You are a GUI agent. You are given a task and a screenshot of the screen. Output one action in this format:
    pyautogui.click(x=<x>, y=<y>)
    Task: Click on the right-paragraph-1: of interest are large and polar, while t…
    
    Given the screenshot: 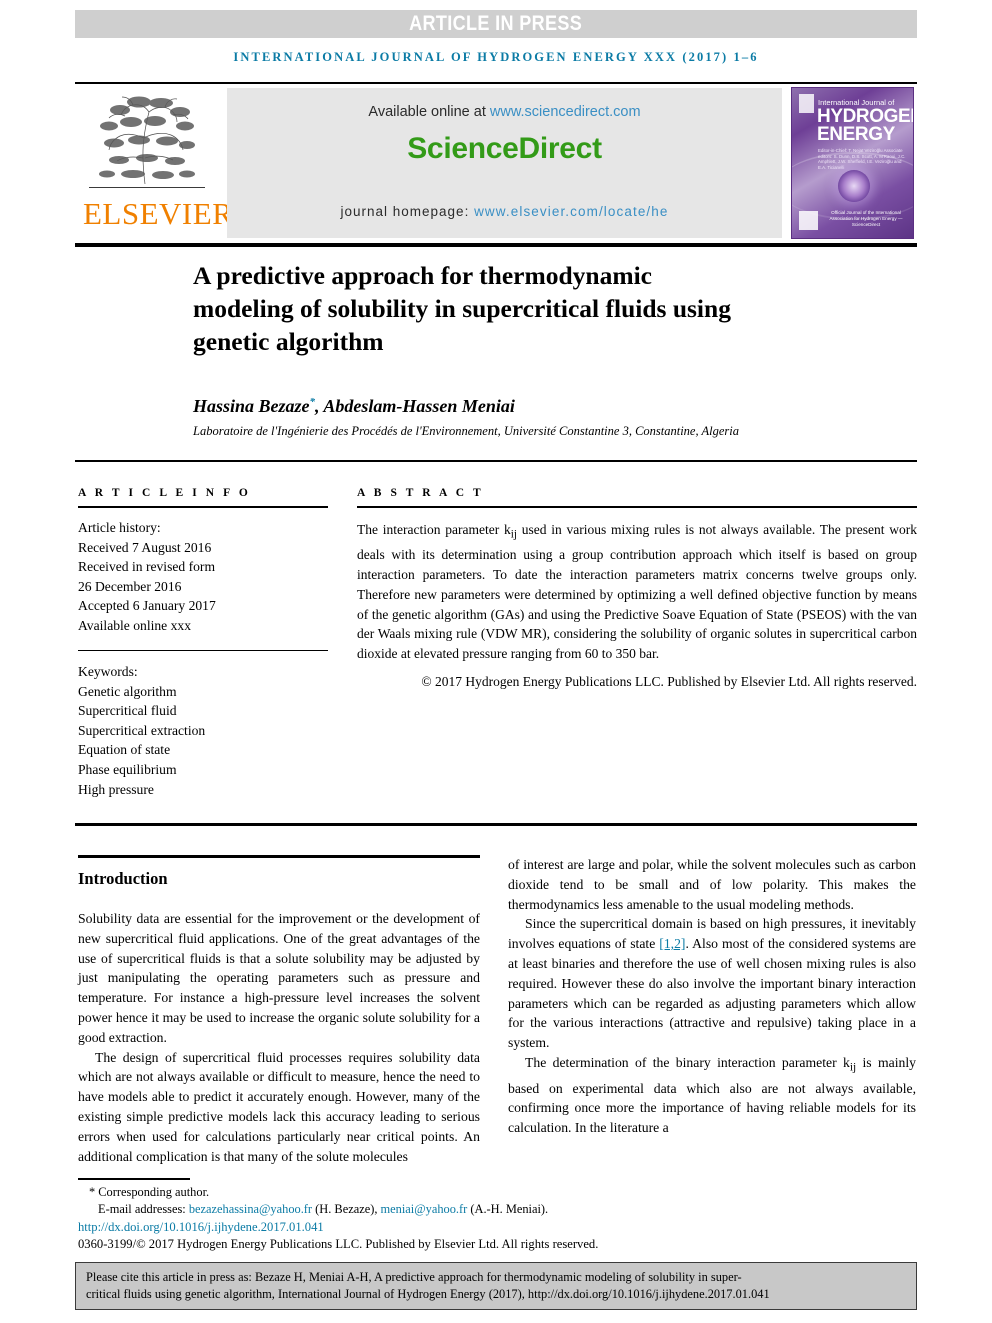 What is the action you would take?
    pyautogui.click(x=712, y=884)
    